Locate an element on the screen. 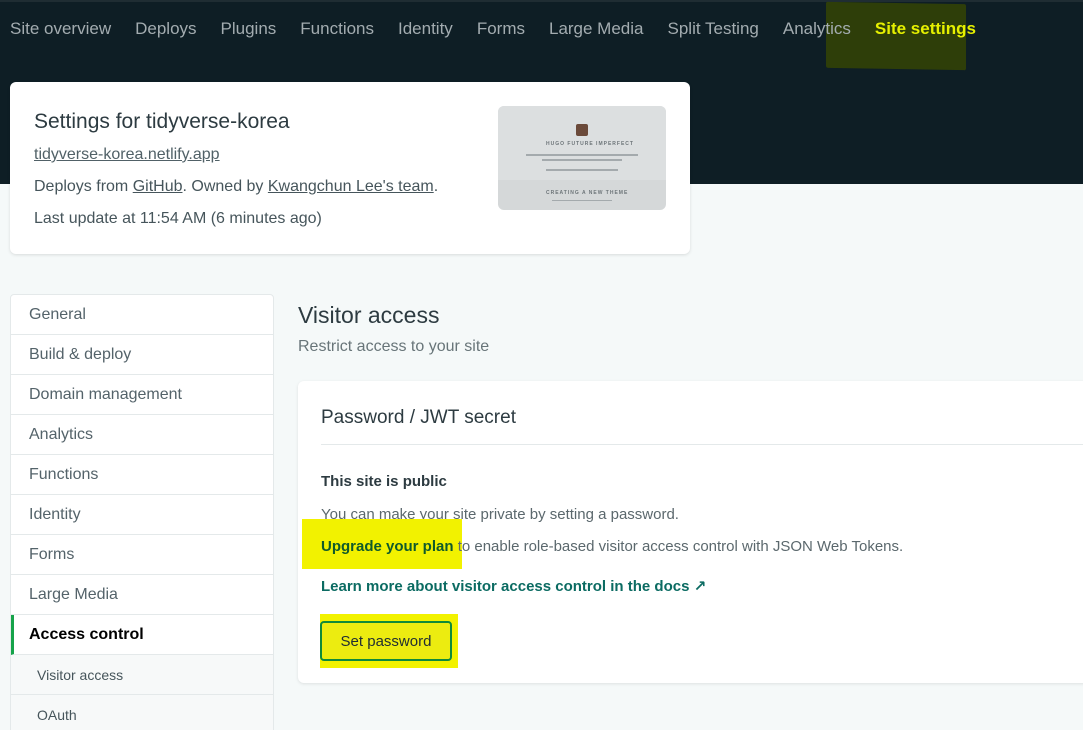 The image size is (1083, 730). sidebar-item-access-control: Access control is located at coordinates (142, 635).